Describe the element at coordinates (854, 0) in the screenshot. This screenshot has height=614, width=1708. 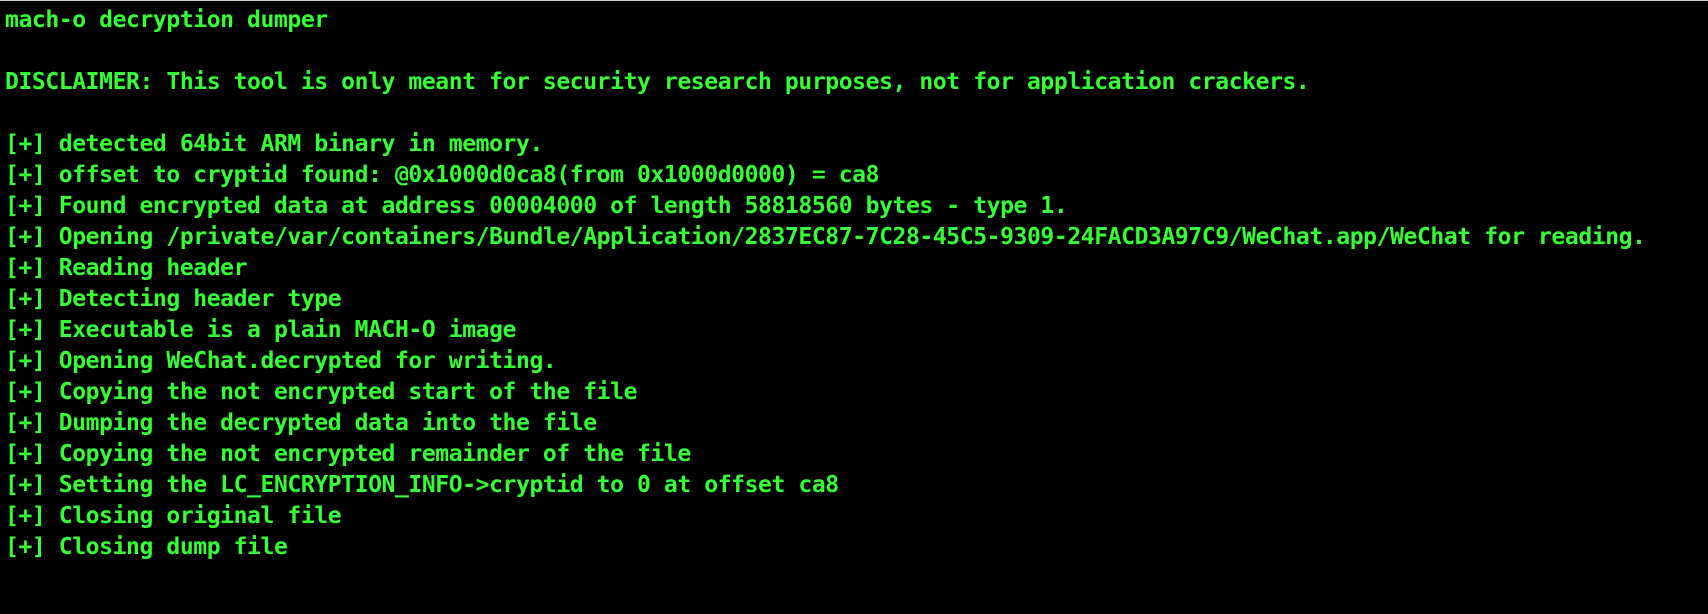
I see `window-top-border` at that location.